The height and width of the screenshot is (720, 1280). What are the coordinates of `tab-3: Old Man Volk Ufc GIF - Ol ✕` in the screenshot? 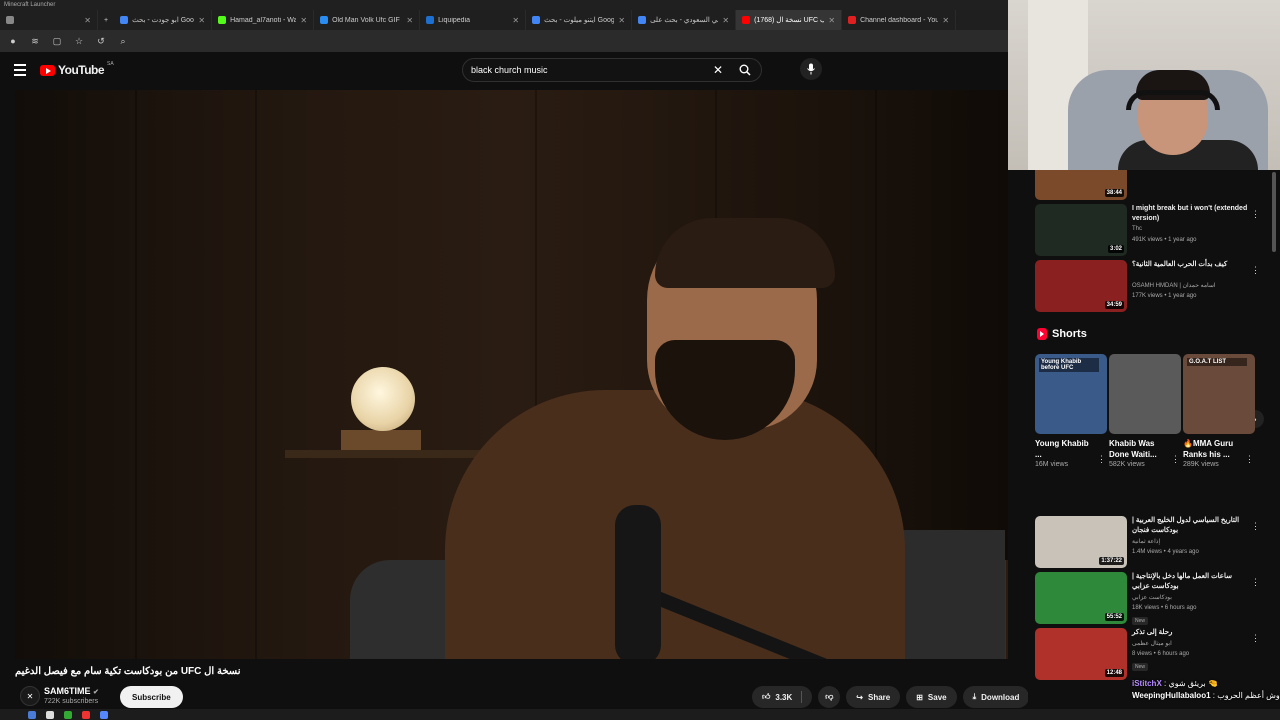 It's located at (367, 20).